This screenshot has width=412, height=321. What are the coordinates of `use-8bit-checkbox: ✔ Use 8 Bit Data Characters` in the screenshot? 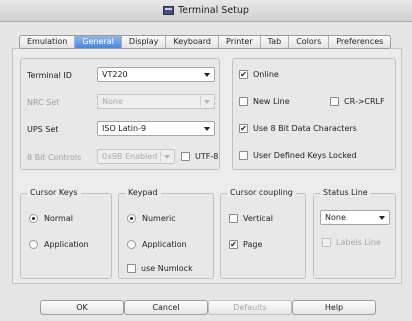 It's located at (298, 128).